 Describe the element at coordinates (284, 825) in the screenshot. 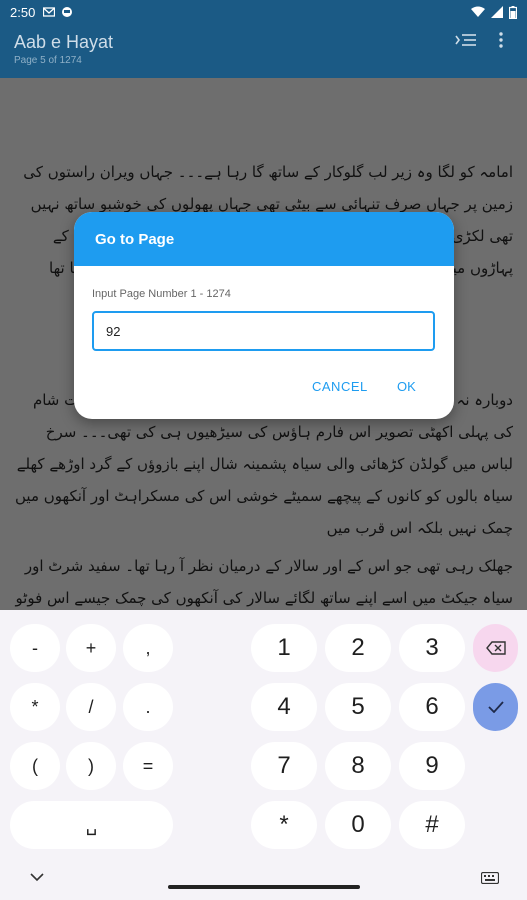

I see `key-star: *` at that location.